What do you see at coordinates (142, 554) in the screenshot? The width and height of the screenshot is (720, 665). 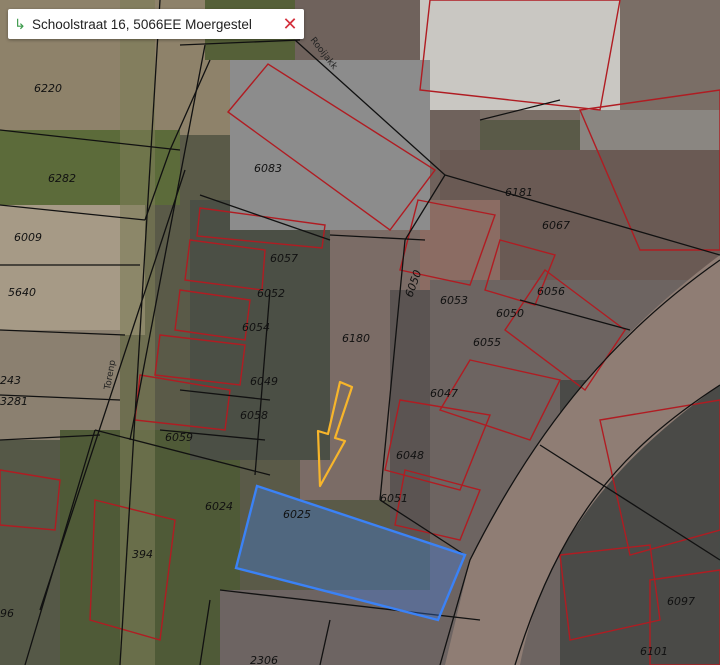 I see `parcel-label-394: 394` at bounding box center [142, 554].